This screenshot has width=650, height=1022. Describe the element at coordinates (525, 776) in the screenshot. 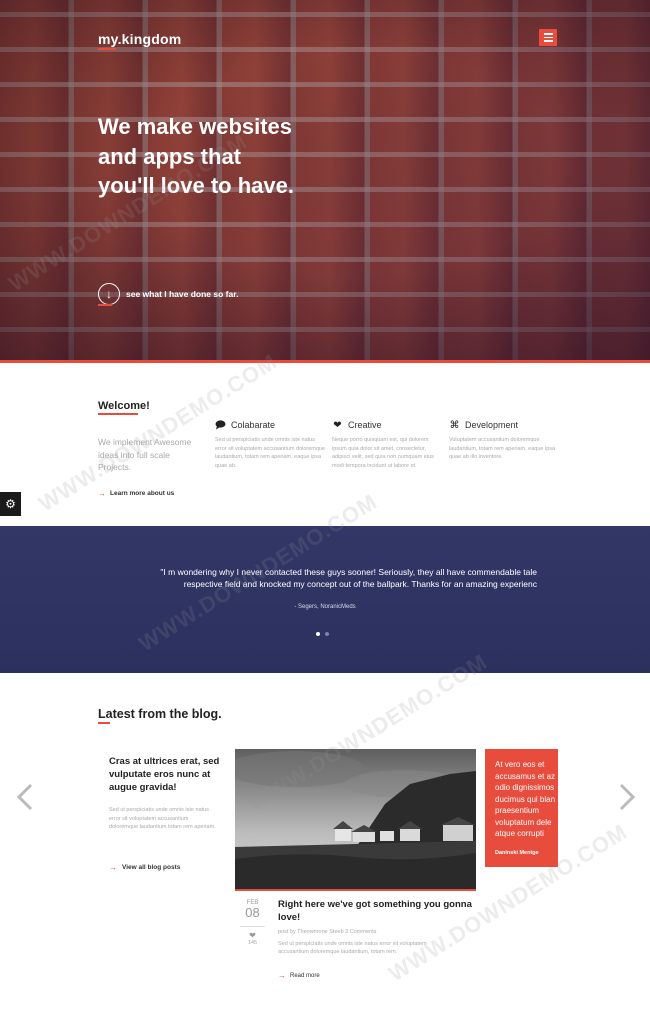

I see `quote-card-line: accusamus et az` at that location.